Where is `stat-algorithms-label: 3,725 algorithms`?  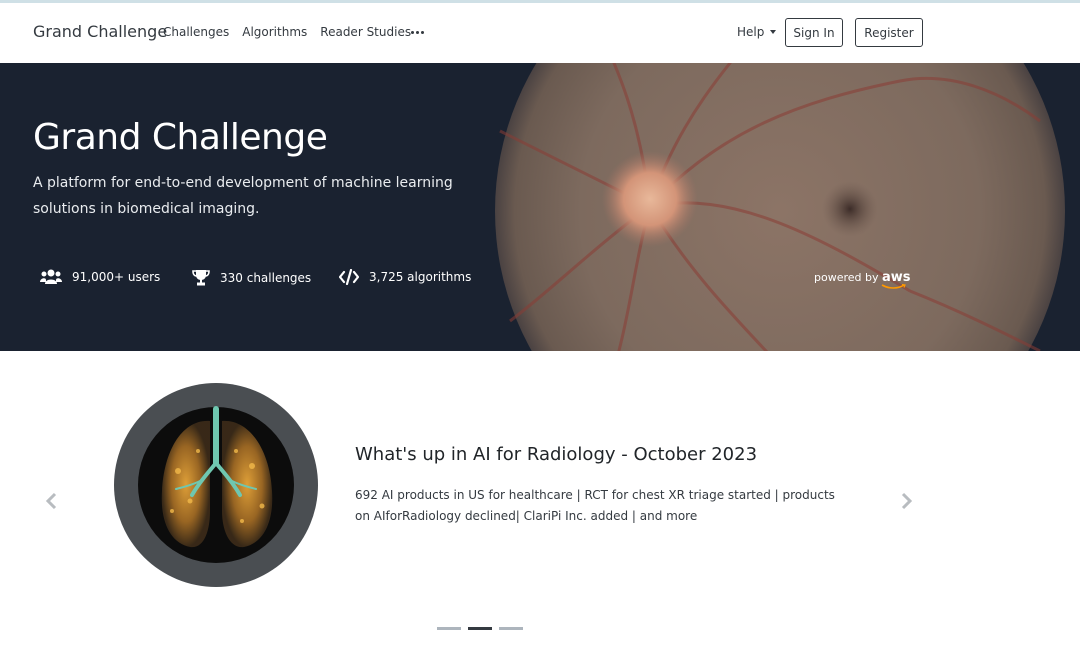
stat-algorithms-label: 3,725 algorithms is located at coordinates (420, 277).